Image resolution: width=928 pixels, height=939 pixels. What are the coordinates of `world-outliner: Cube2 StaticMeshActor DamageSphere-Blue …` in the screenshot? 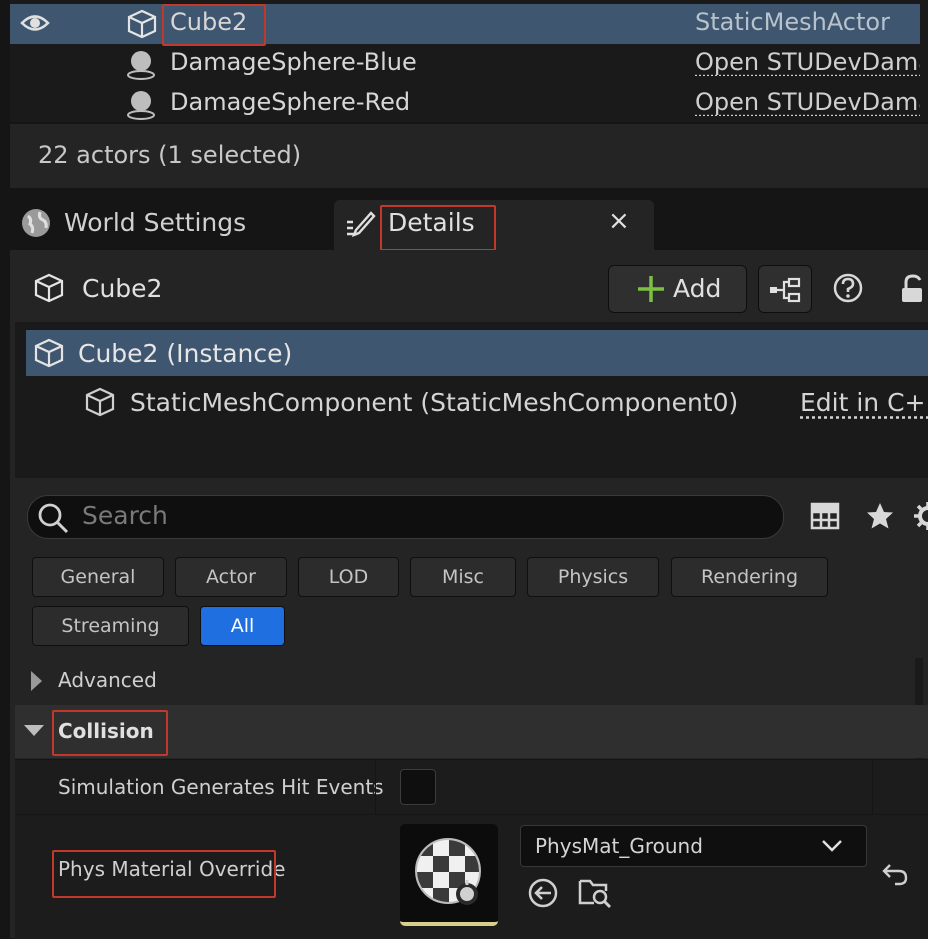 It's located at (469, 61).